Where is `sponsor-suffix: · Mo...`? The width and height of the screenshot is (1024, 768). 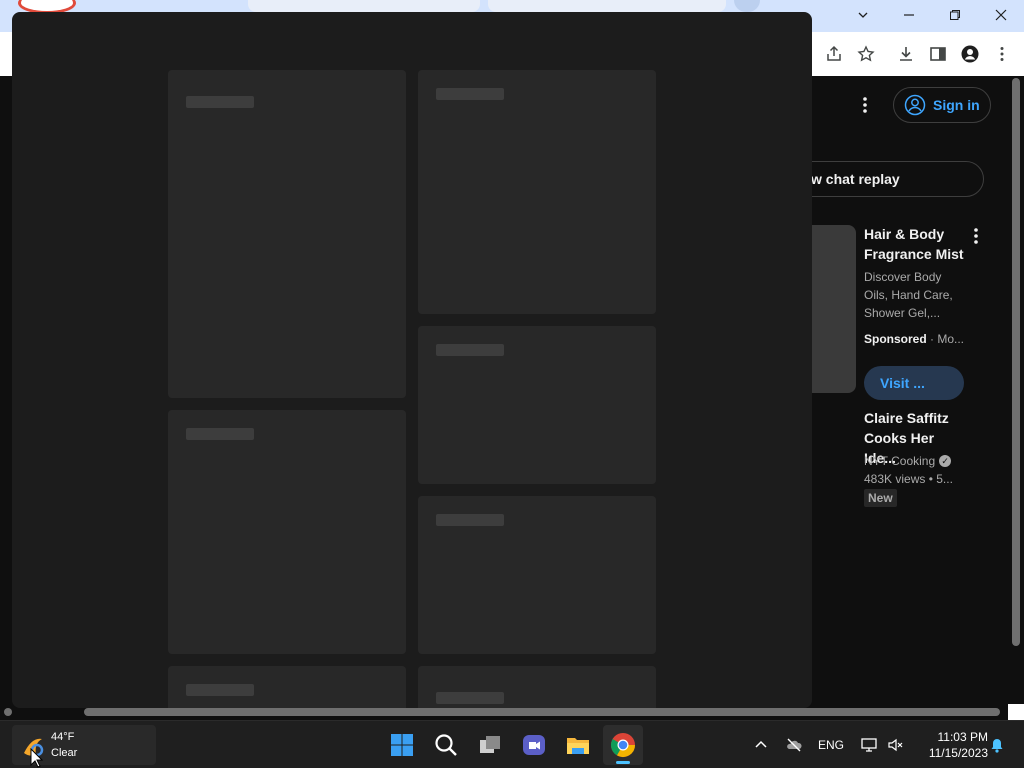
sponsor-suffix: · Mo... is located at coordinates (947, 339).